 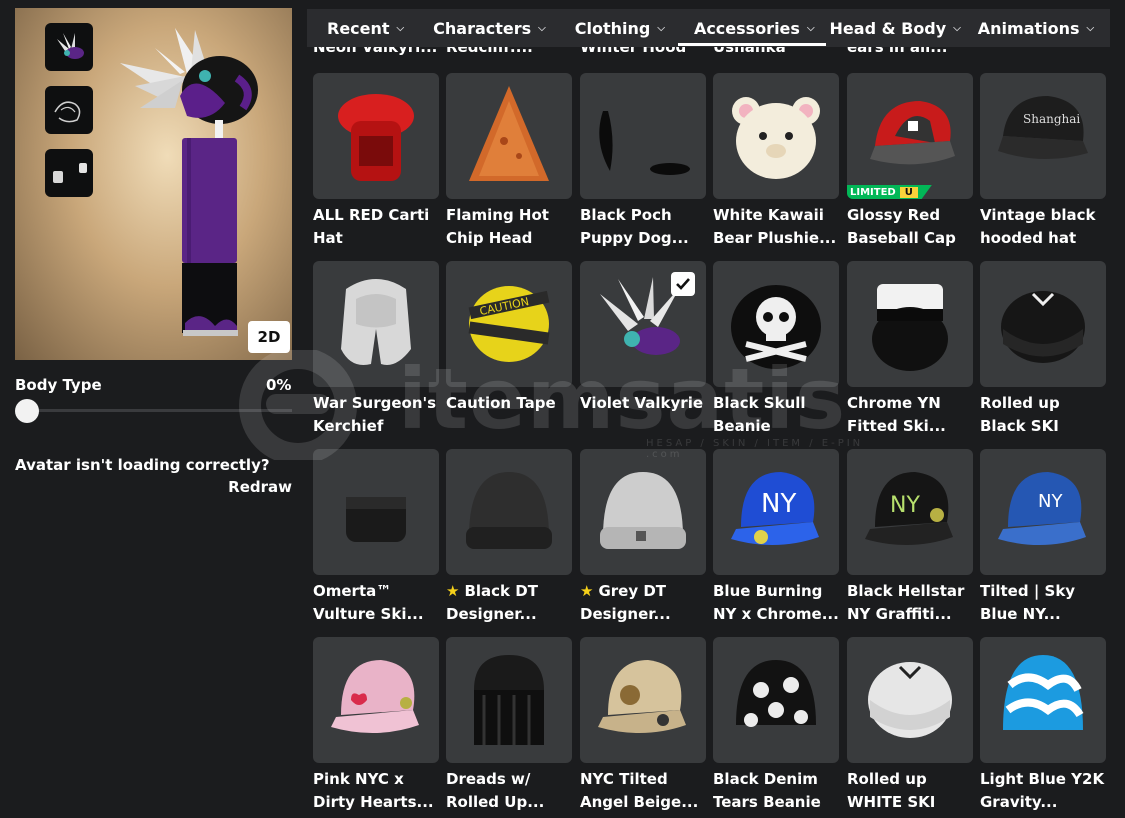 I want to click on item-name: Violet Valkyrie, so click(x=643, y=403).